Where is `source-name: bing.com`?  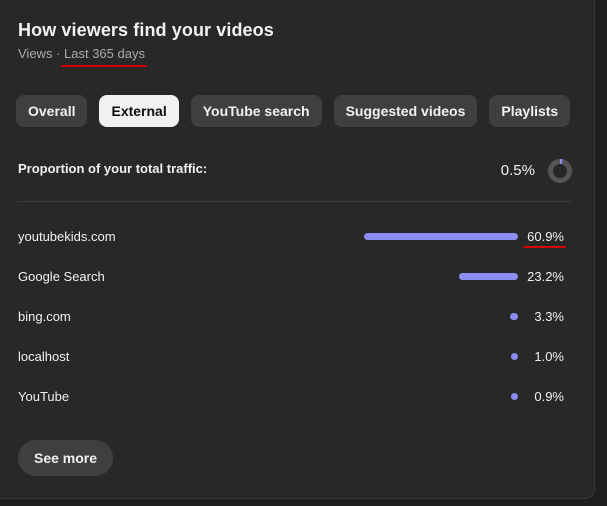 source-name: bing.com is located at coordinates (44, 316).